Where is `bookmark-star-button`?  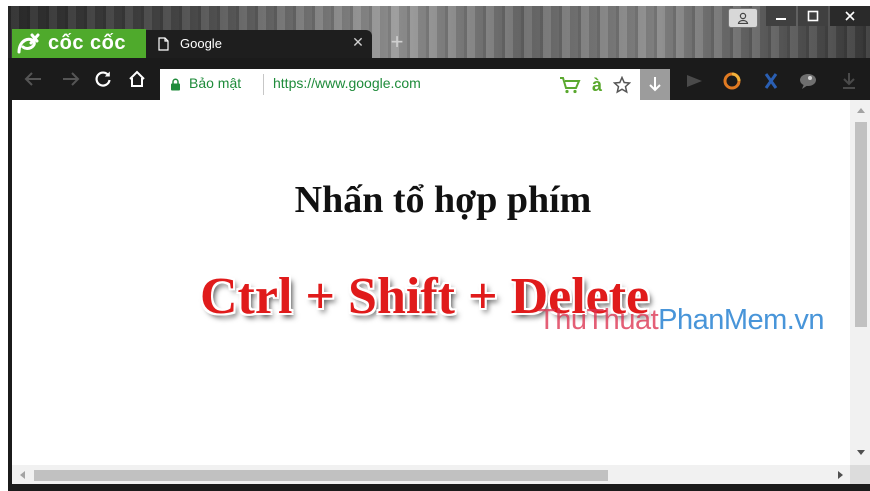 bookmark-star-button is located at coordinates (622, 85).